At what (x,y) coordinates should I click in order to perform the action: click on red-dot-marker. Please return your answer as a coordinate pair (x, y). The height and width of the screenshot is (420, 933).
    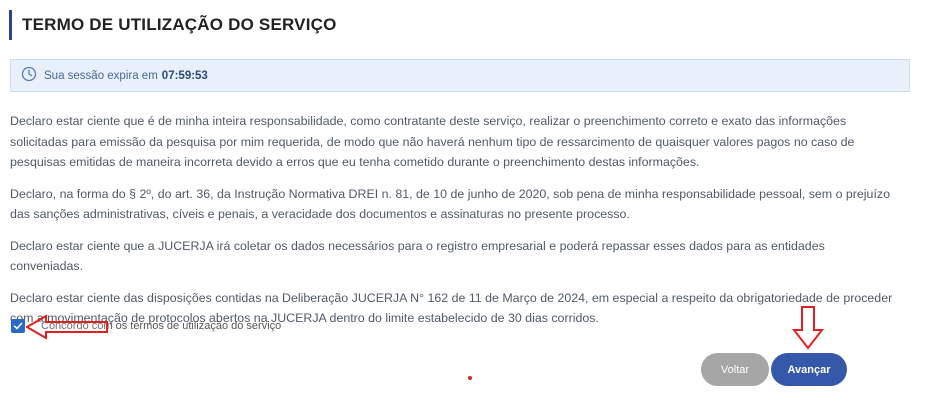
    Looking at the image, I should click on (470, 378).